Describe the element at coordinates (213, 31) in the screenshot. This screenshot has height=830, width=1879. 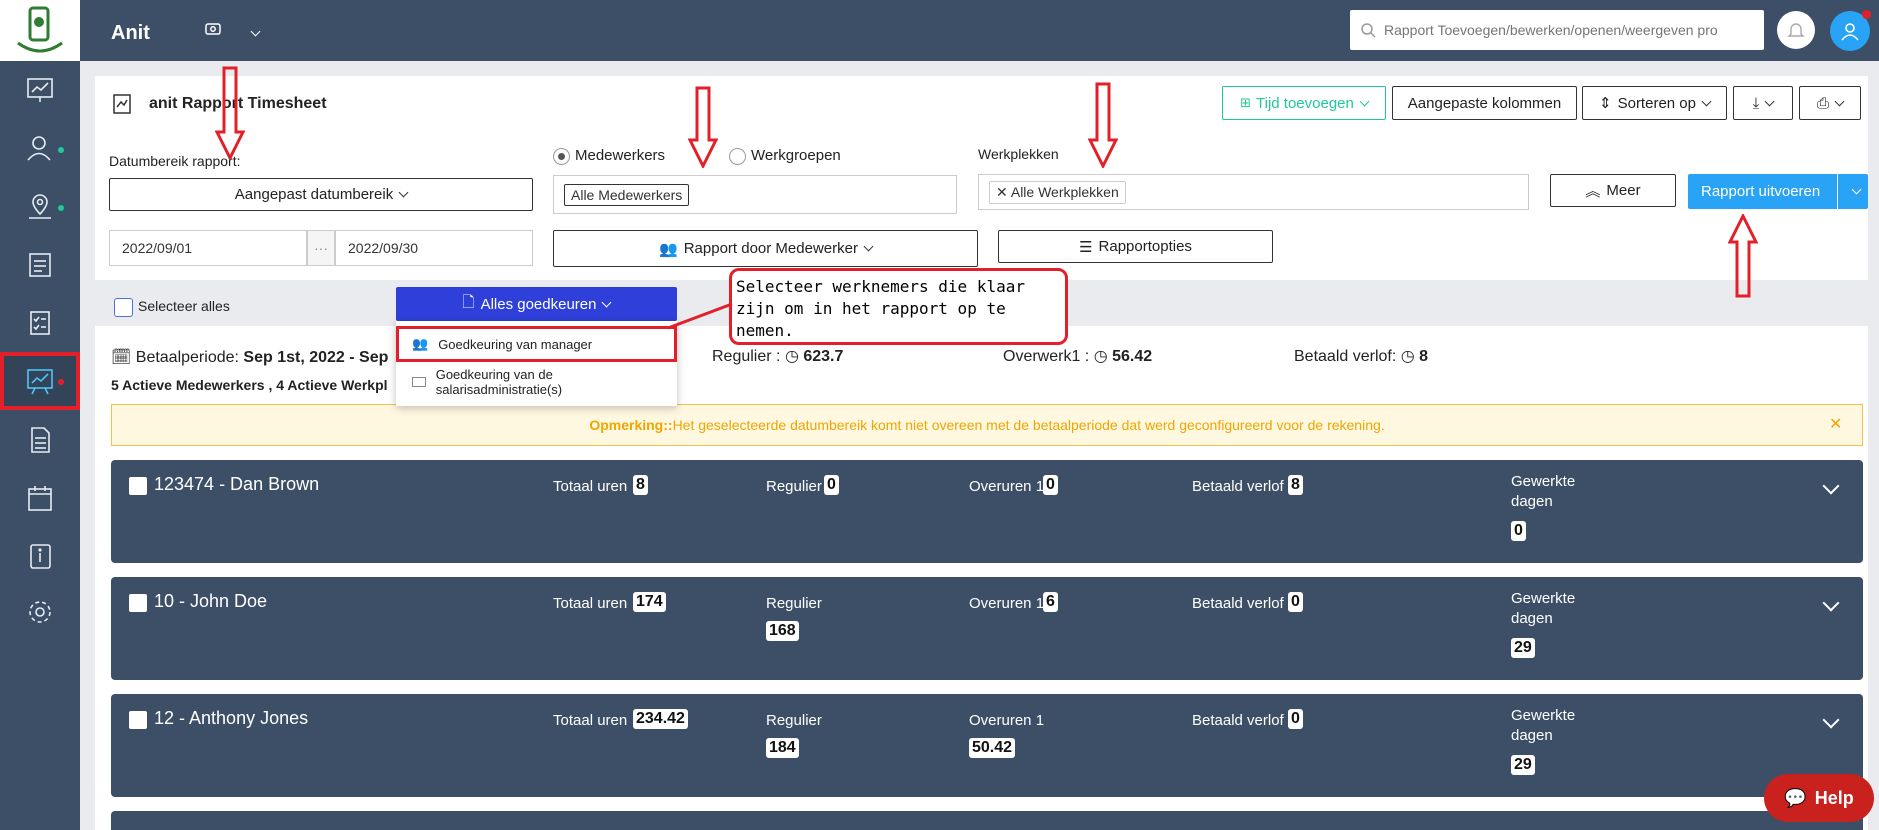
I see `currency-icon` at that location.